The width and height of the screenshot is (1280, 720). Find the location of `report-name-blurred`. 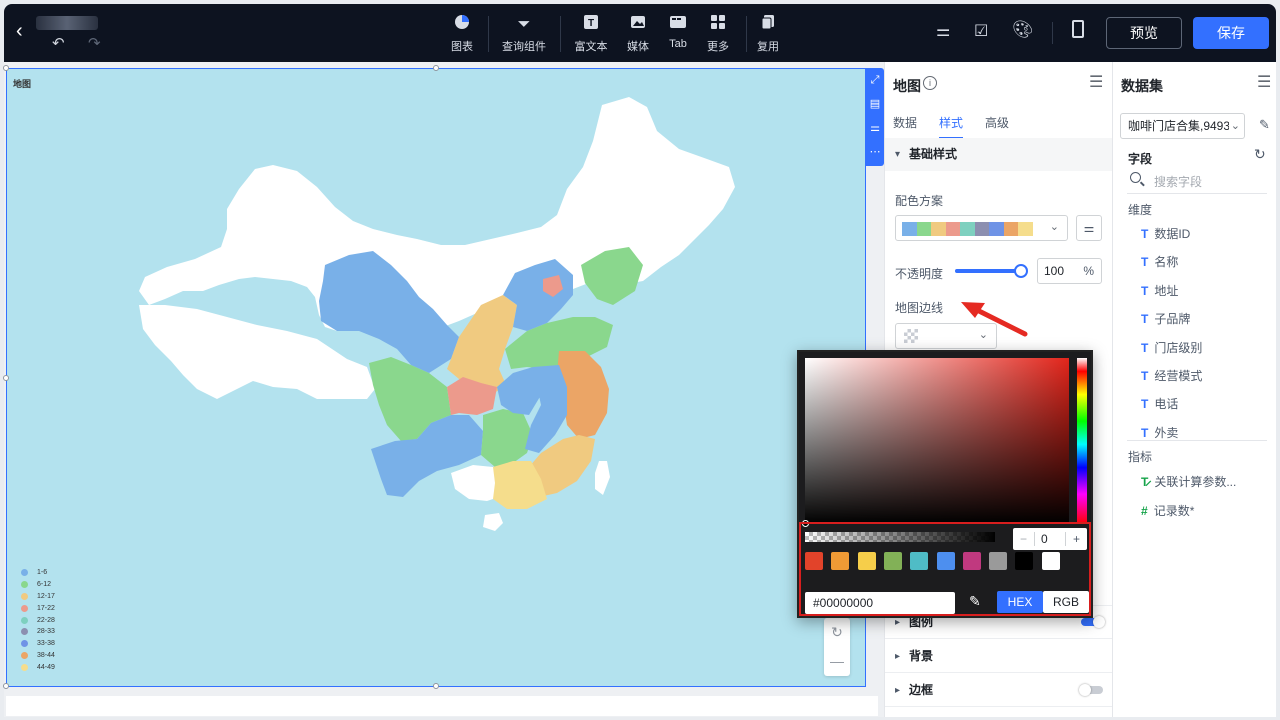

report-name-blurred is located at coordinates (67, 23).